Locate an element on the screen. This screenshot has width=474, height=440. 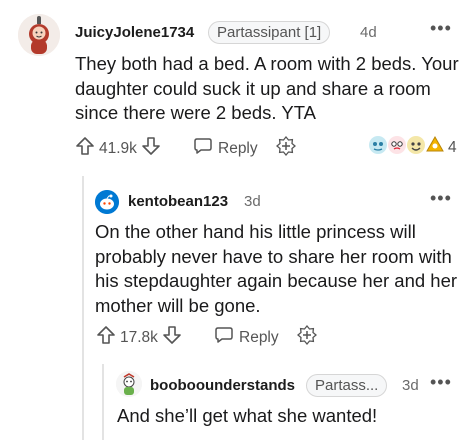
awards-row: 4 is located at coordinates (412, 147).